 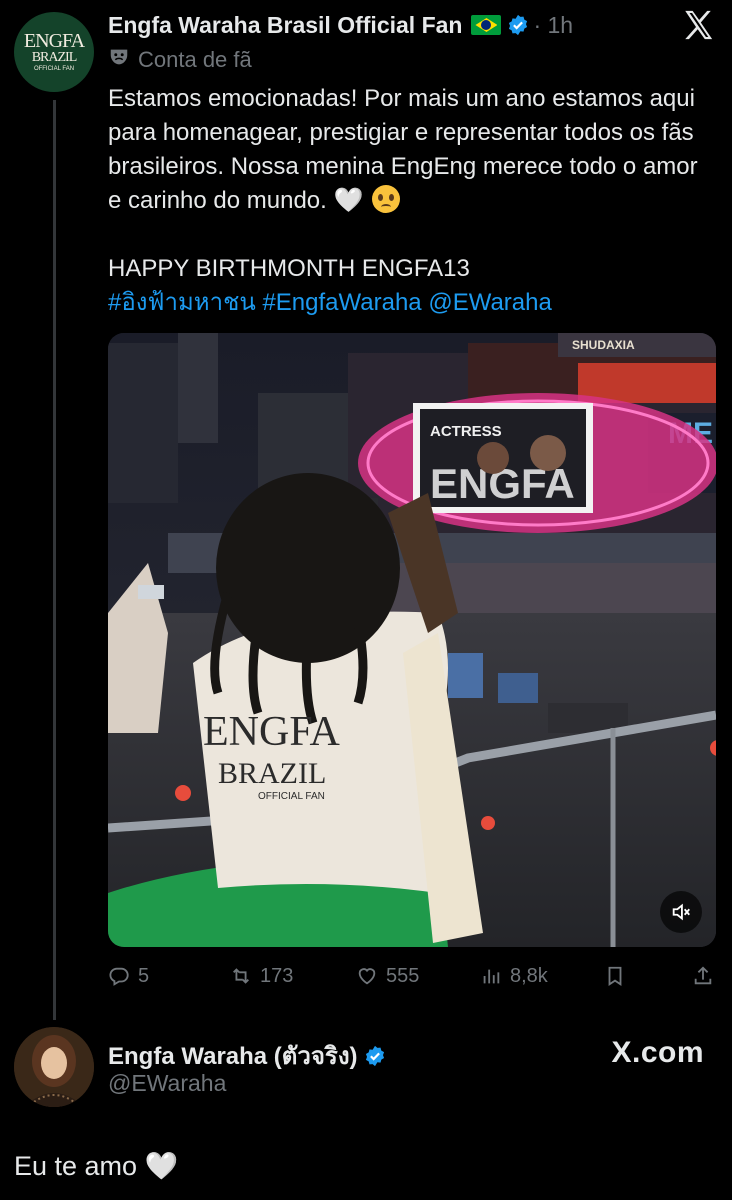 I want to click on repost-button: 173, so click(x=261, y=976).